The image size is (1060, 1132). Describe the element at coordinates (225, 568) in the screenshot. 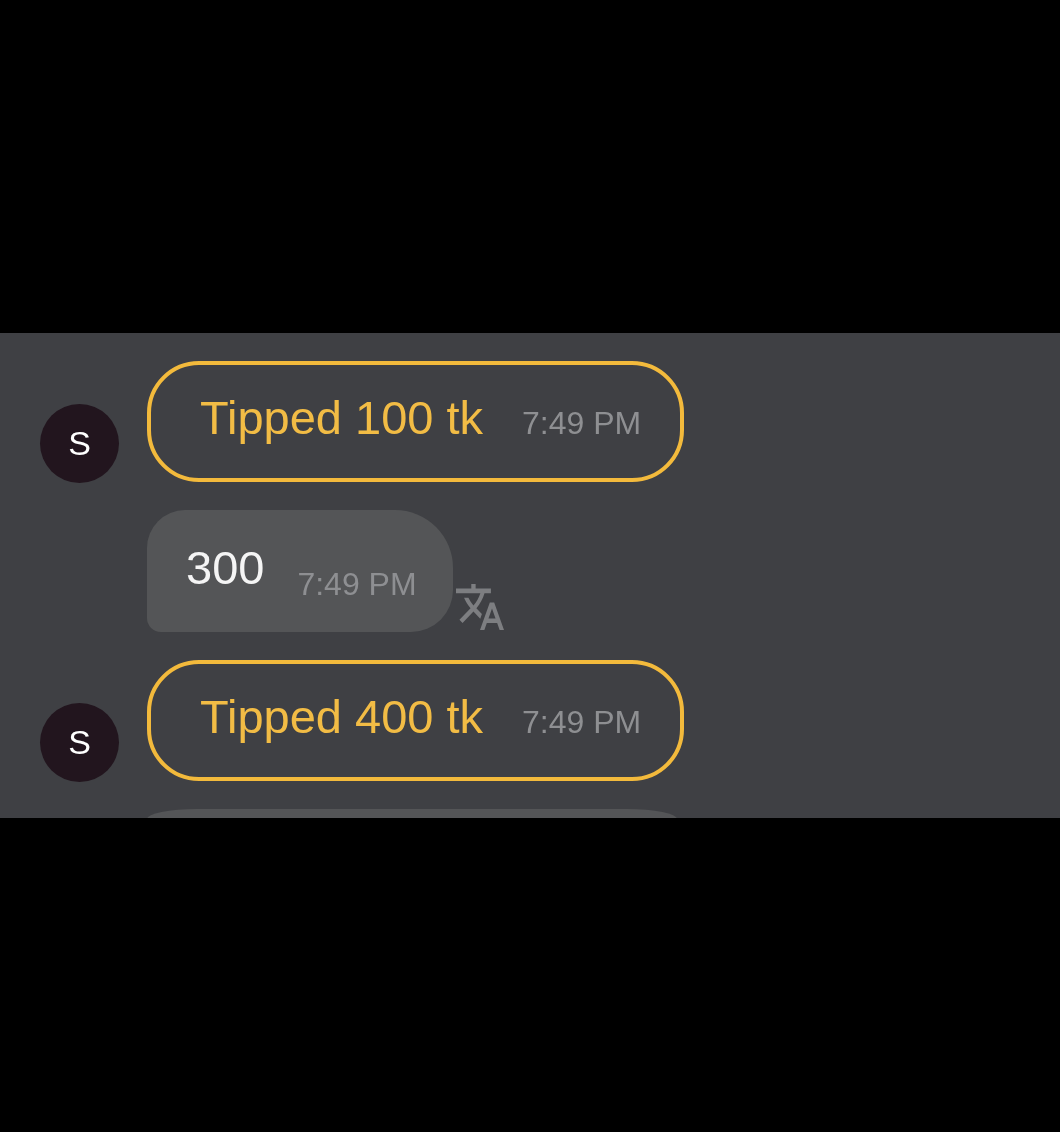

I see `message-text: 300` at that location.